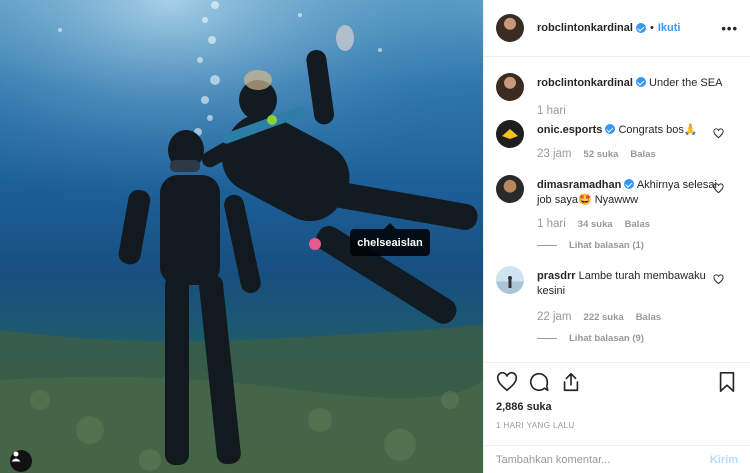  What do you see at coordinates (16, 456) in the screenshot?
I see `user-icon` at bounding box center [16, 456].